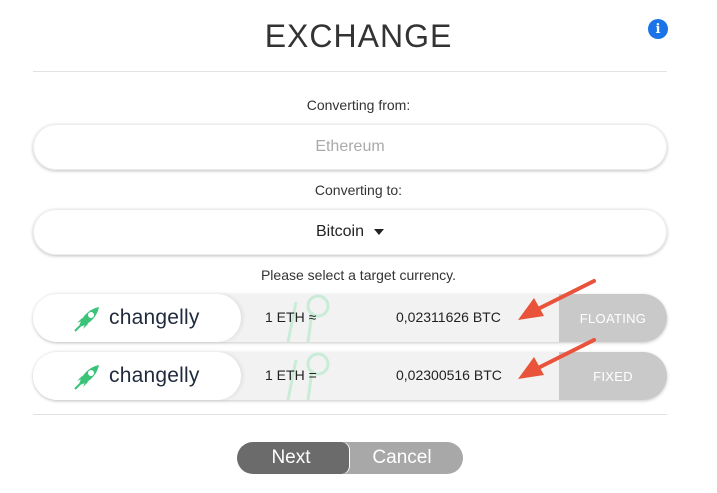 This screenshot has width=717, height=493. I want to click on to-label: Converting to:, so click(358, 190).